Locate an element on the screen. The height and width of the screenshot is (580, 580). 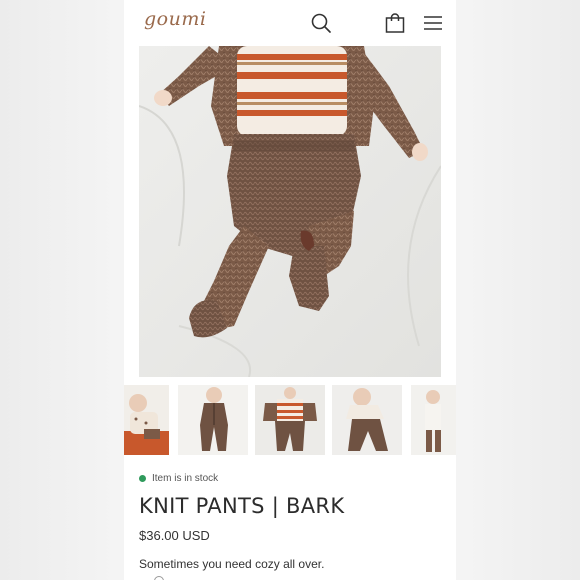
menu-icon is located at coordinates (433, 23).